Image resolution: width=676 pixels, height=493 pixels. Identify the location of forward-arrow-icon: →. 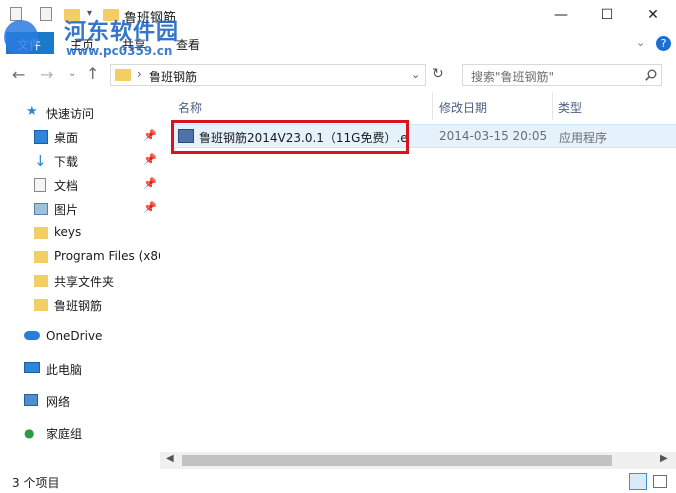
(46, 74).